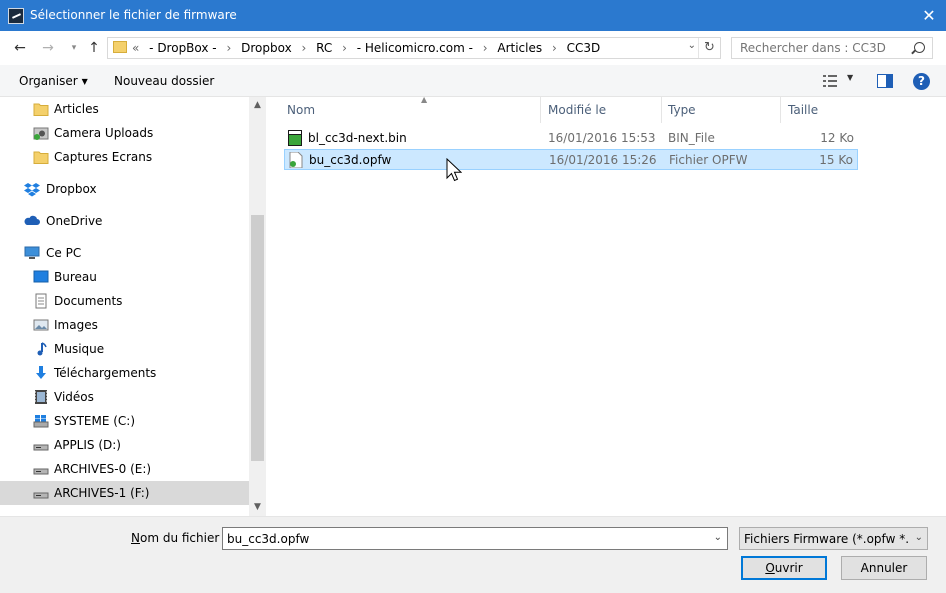 The image size is (946, 593). I want to click on view-options-icon, so click(831, 81).